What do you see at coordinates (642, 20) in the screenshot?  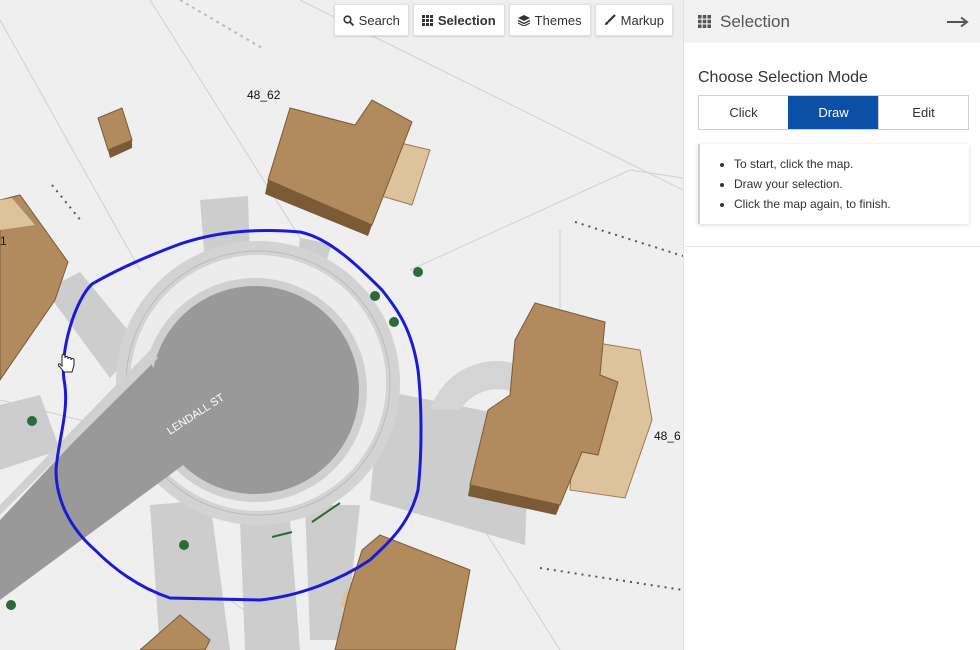 I see `markup-label: Markup` at bounding box center [642, 20].